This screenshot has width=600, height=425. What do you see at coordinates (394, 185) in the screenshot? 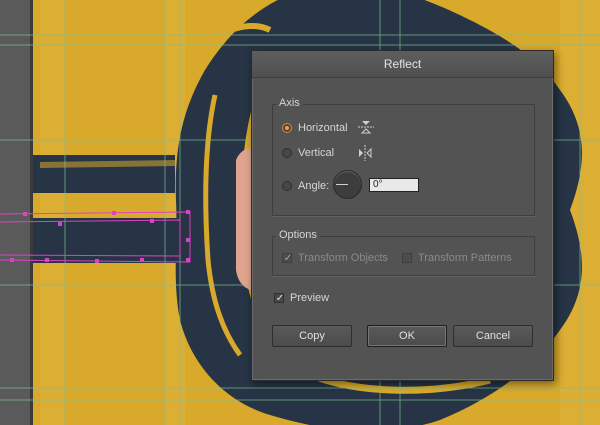
I see `angle-input: 0°` at bounding box center [394, 185].